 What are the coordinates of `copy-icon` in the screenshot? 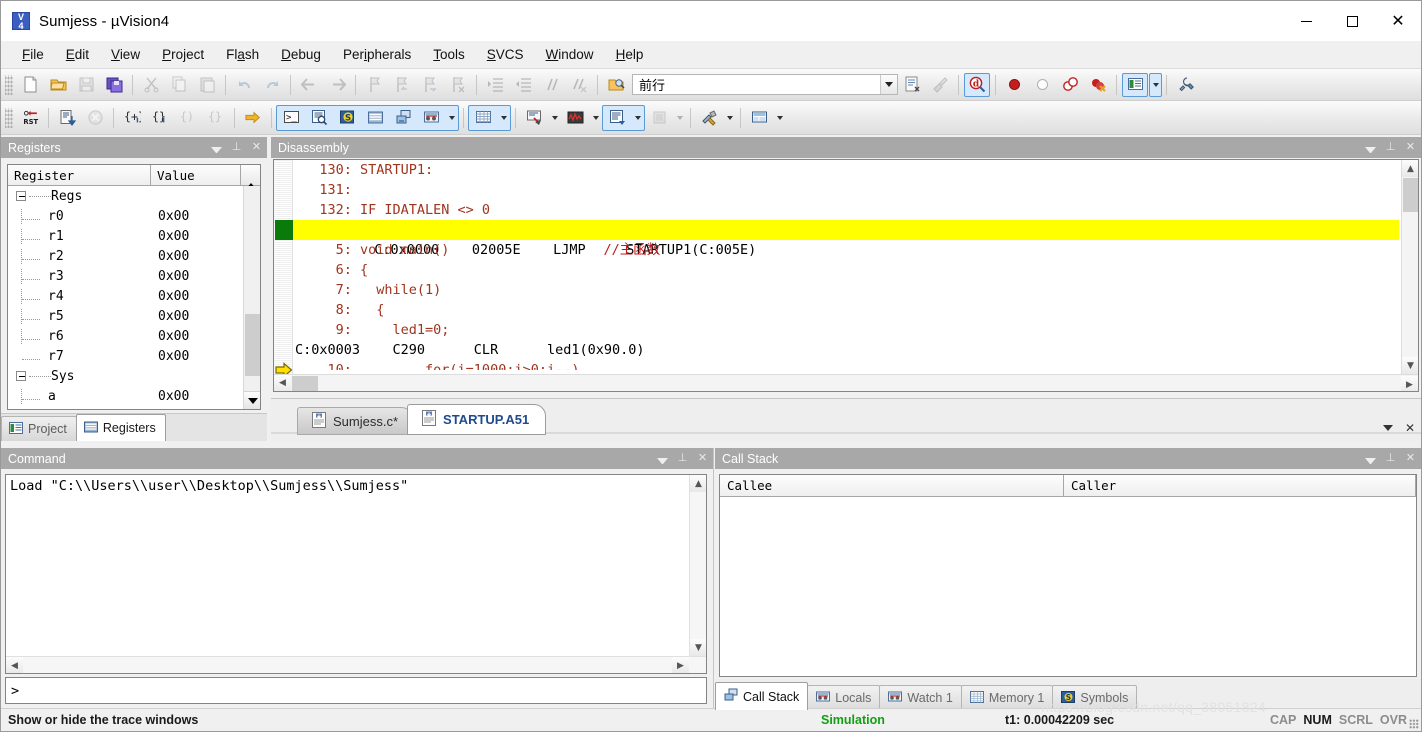 It's located at (179, 85).